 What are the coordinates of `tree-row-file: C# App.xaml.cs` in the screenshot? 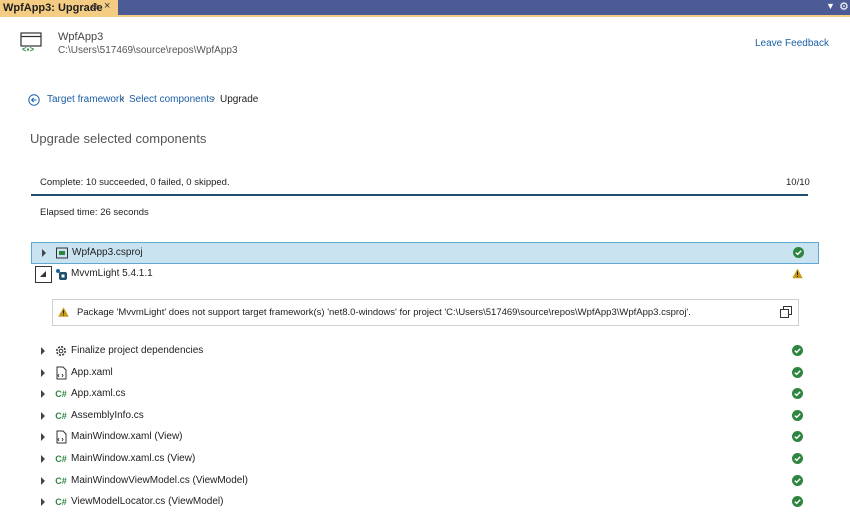 It's located at (424, 394).